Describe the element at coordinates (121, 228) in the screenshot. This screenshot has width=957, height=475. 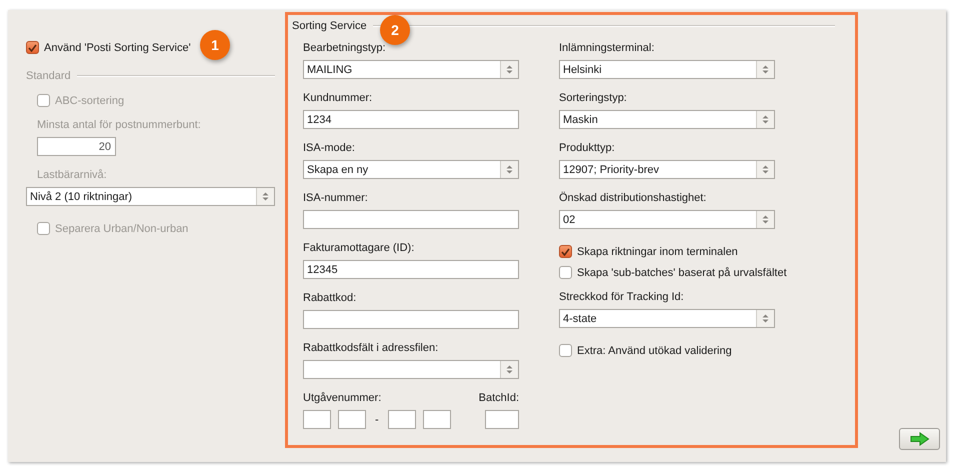
I see `checkbox-label: Separera Urban/Non-urban` at that location.